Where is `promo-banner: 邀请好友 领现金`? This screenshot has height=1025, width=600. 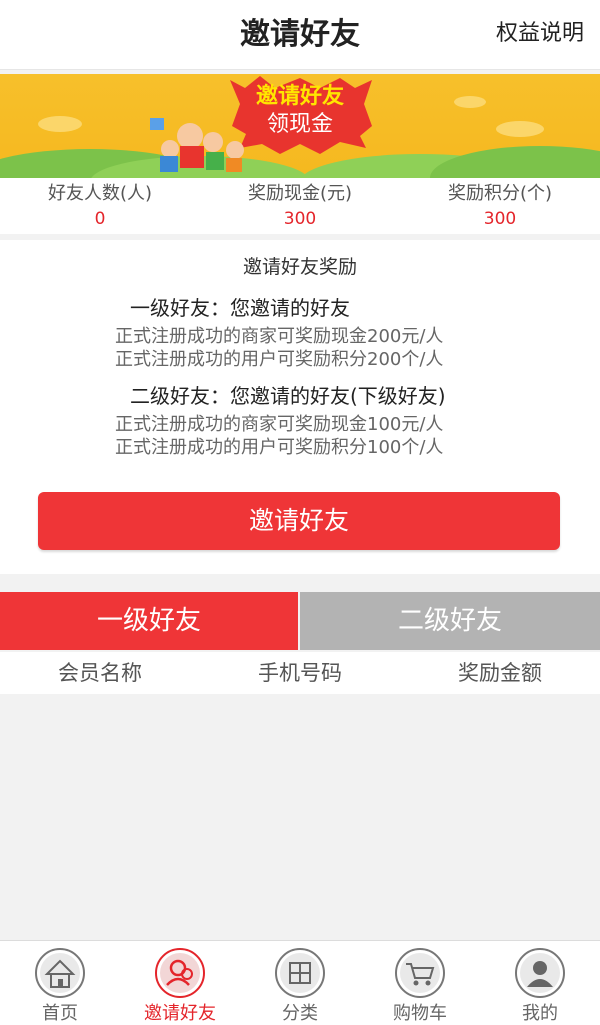 promo-banner: 邀请好友 领现金 is located at coordinates (300, 126).